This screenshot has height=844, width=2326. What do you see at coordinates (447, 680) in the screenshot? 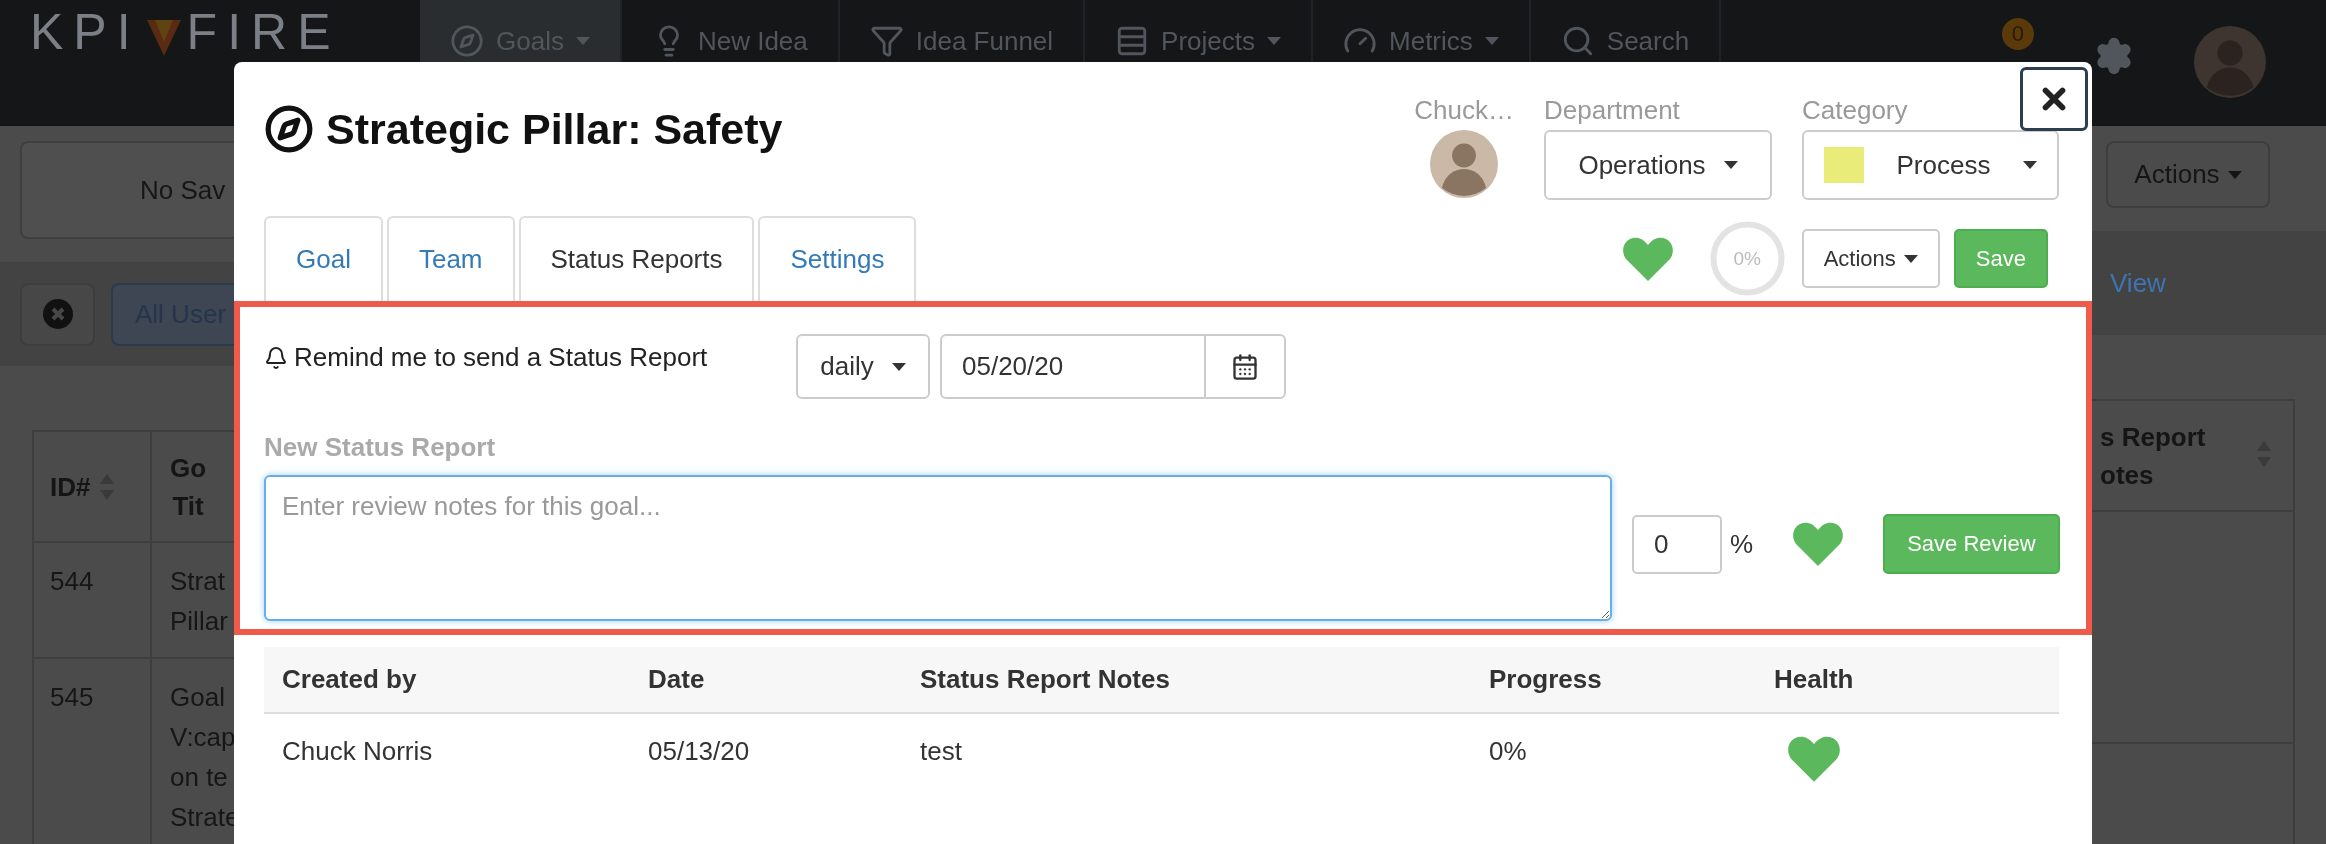
I see `column-header: Created by` at bounding box center [447, 680].